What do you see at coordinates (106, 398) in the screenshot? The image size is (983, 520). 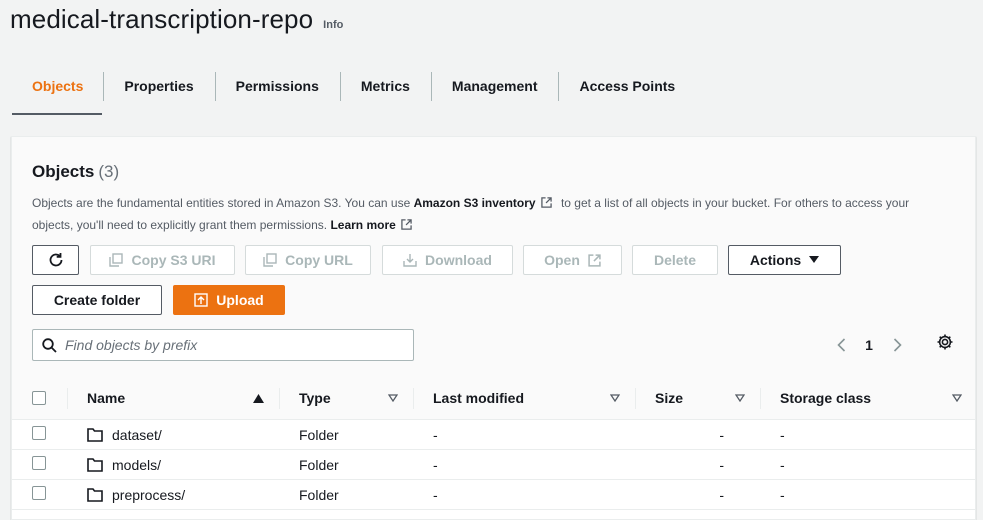 I see `column-label: Name` at bounding box center [106, 398].